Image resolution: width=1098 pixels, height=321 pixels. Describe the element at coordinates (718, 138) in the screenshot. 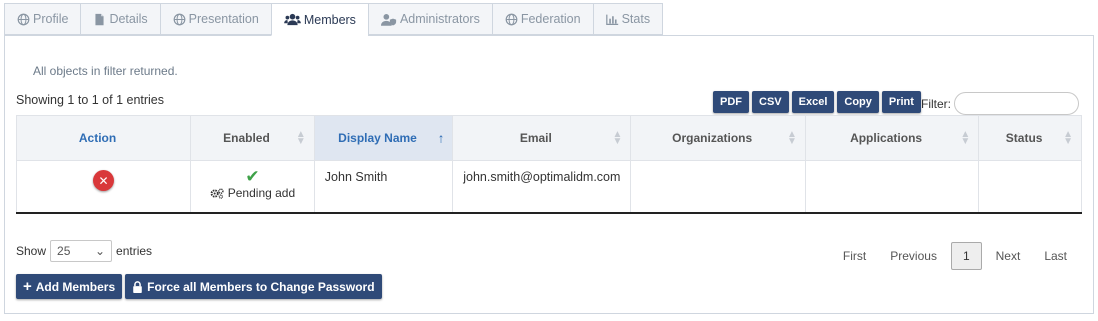

I see `column-header-organizations: Organizations ▲ ▼` at that location.